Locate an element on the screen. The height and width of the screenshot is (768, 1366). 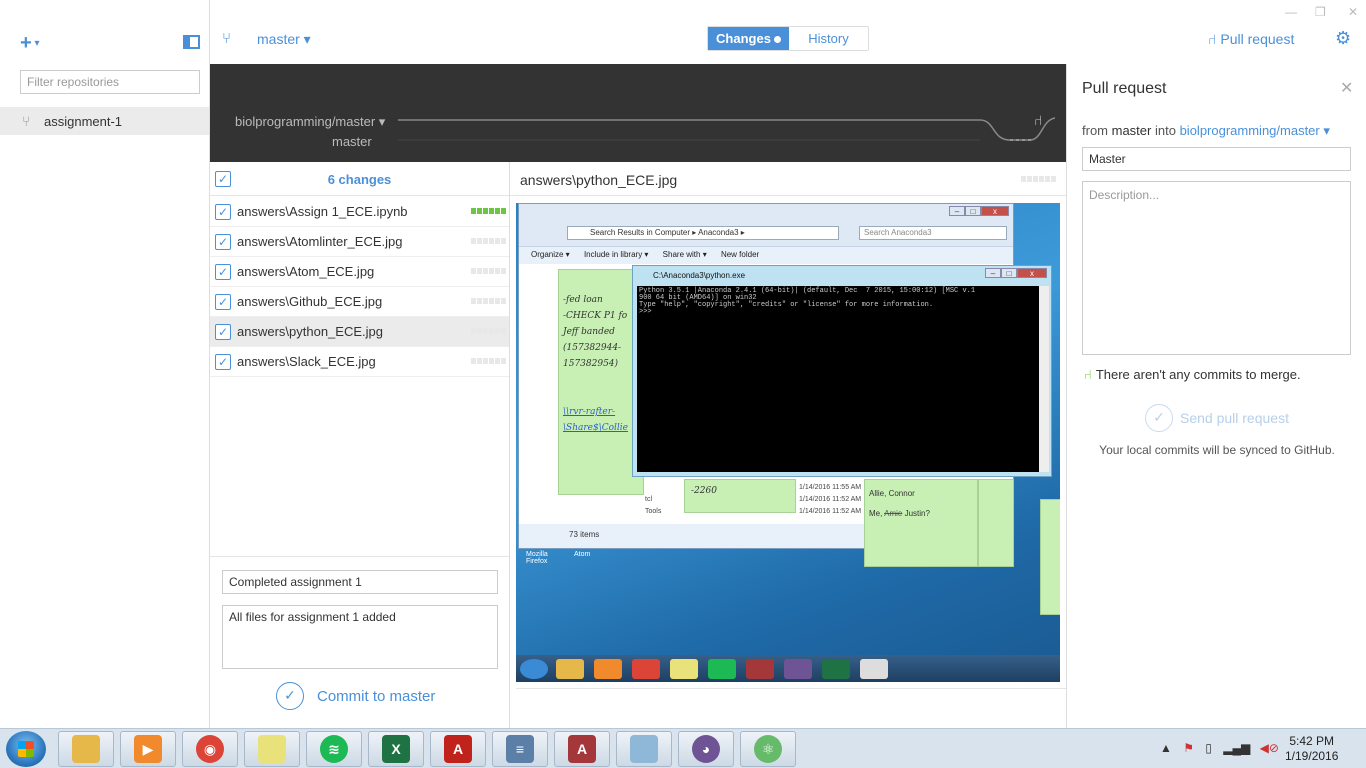
tab-changes: Changes is located at coordinates (748, 38).